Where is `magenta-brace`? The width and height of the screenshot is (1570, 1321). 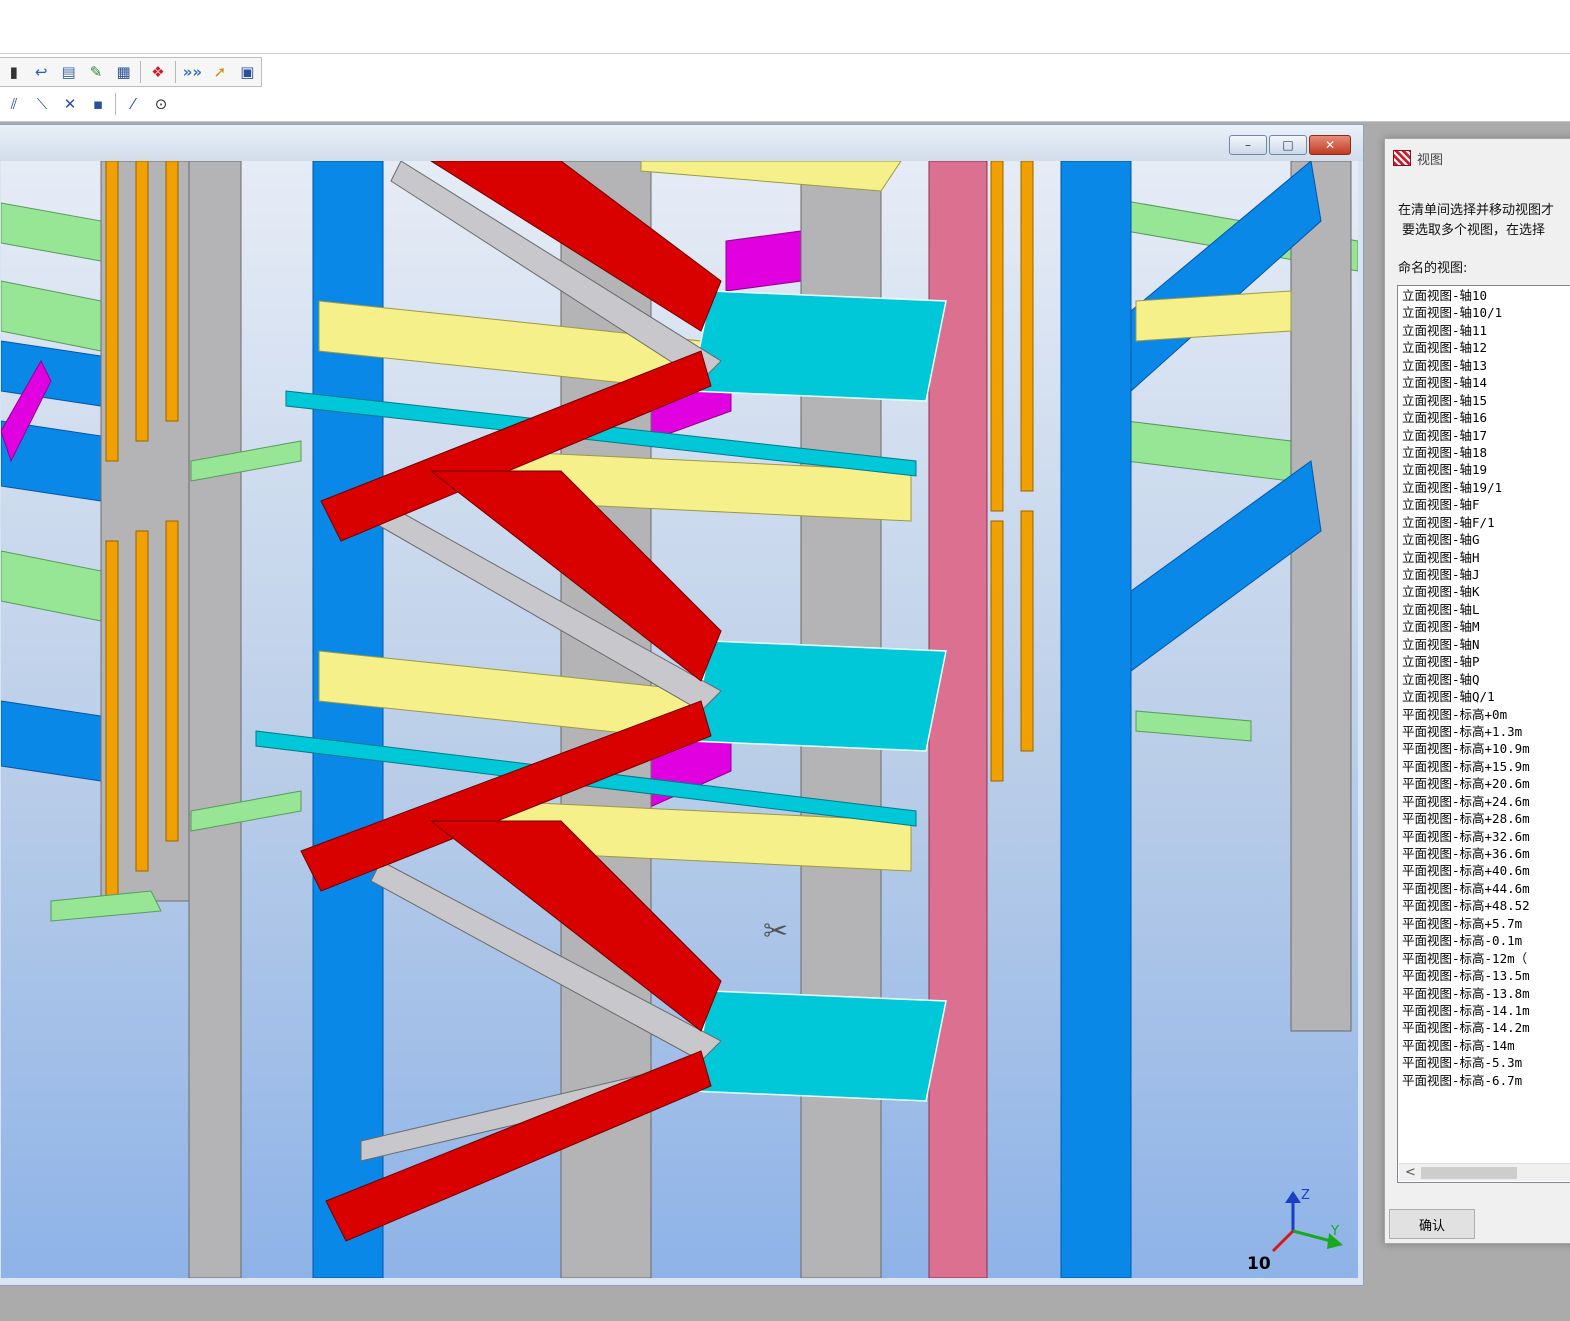
magenta-brace is located at coordinates (763, 261).